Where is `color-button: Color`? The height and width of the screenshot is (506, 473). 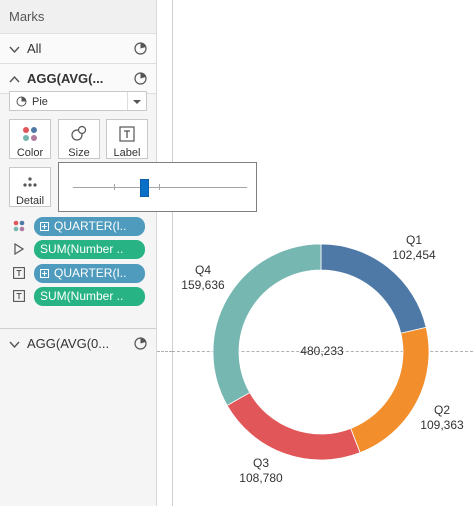
color-button: Color is located at coordinates (30, 139).